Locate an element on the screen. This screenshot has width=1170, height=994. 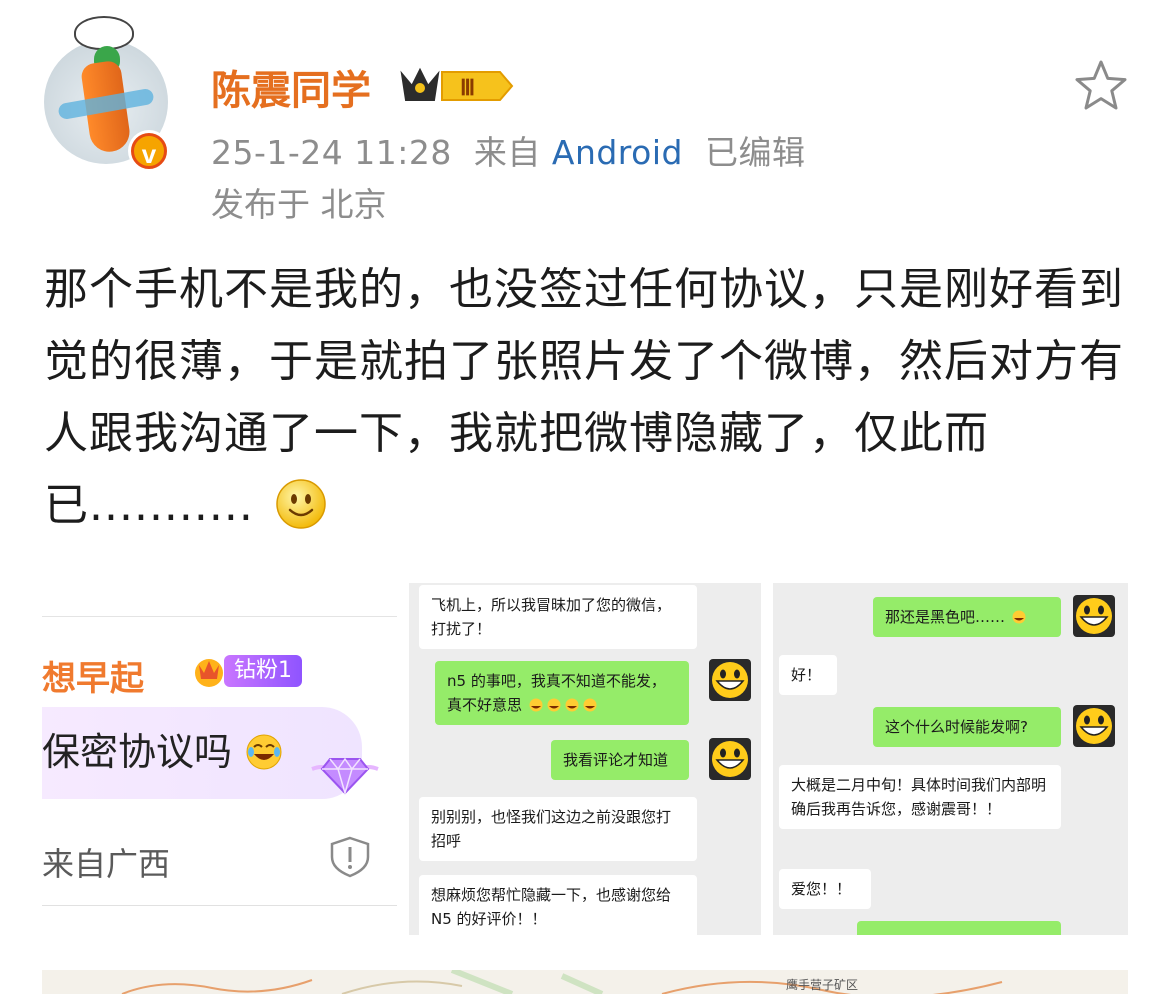
comment-text: 保密协议吗 is located at coordinates (163, 748).